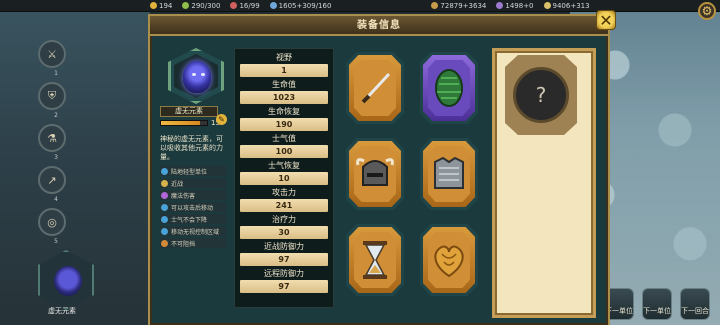 This screenshot has width=720, height=325. I want to click on stat-label: 士气值, so click(284, 138).